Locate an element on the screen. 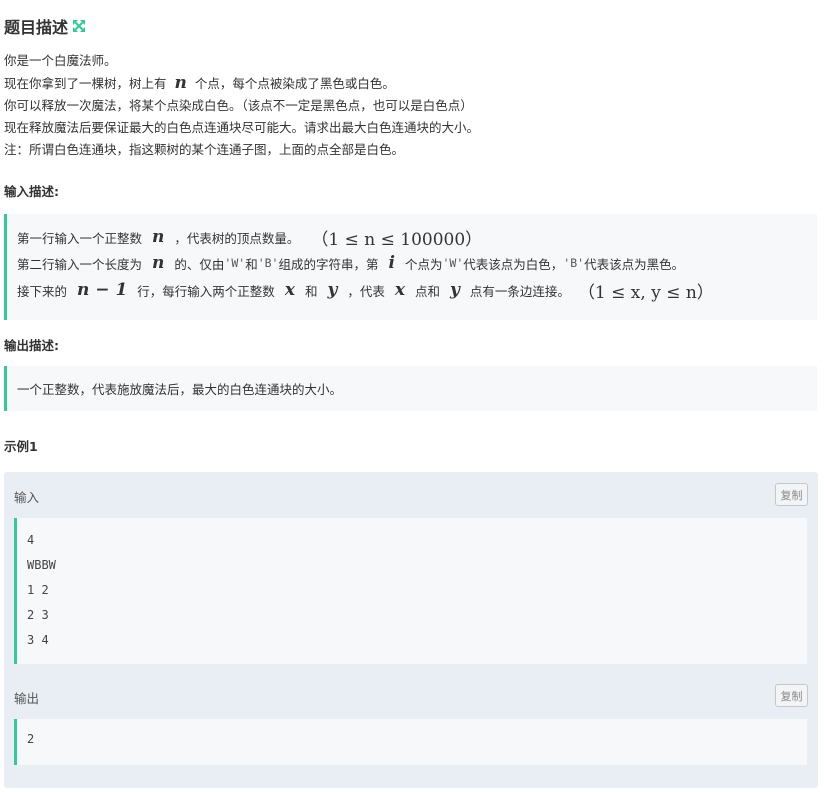 This screenshot has height=792, width=824. math-constraint: （1 ≤ x, y ≤ n） is located at coordinates (645, 292).